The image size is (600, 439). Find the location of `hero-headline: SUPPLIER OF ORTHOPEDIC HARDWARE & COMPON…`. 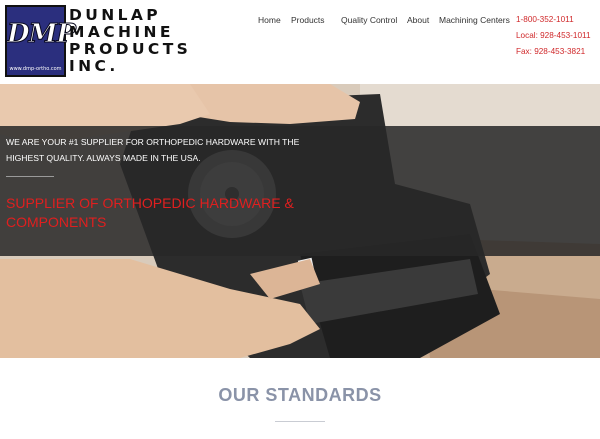

hero-headline: SUPPLIER OF ORTHOPEDIC HARDWARE & COMPON… is located at coordinates (150, 212).